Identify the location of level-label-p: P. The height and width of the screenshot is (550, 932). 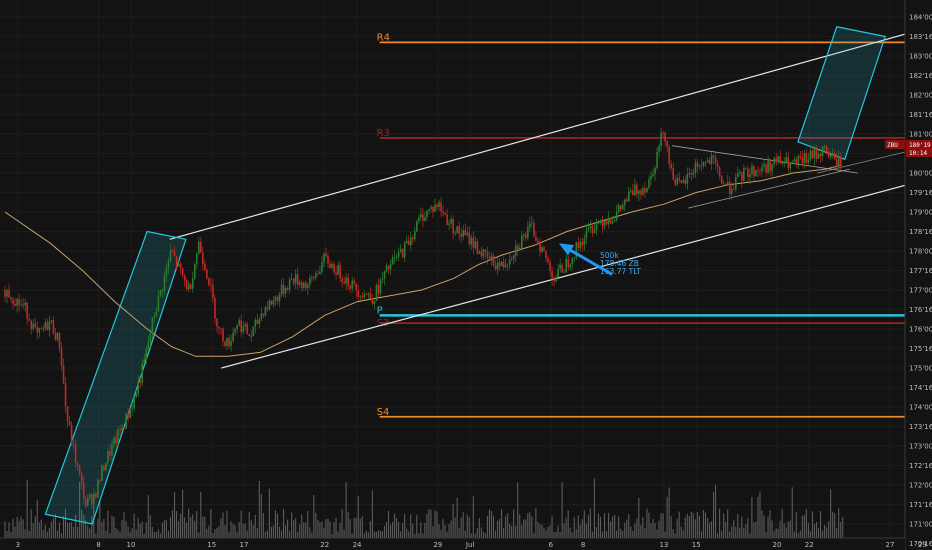
(380, 310).